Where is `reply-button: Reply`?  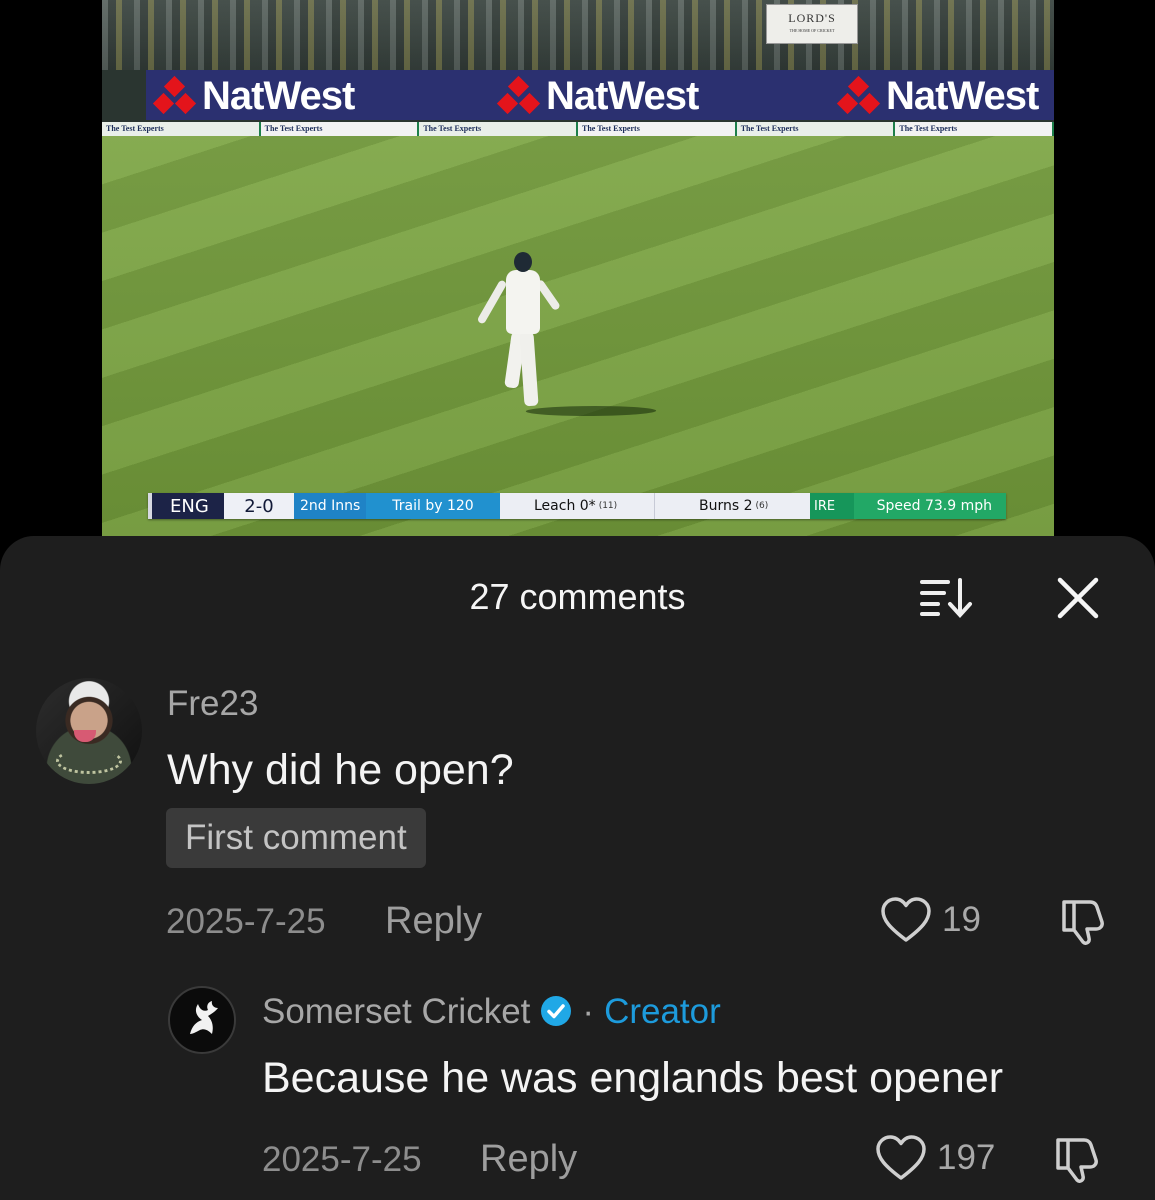
reply-button: Reply is located at coordinates (528, 1159).